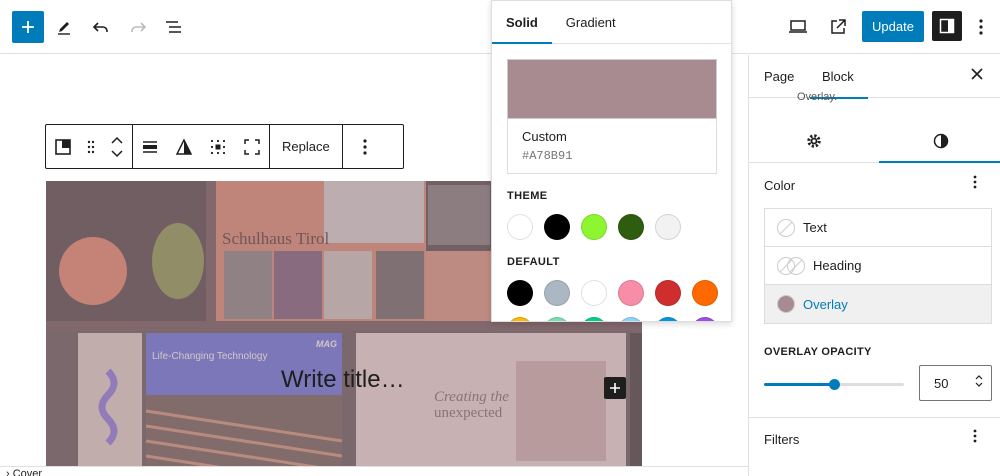 Image resolution: width=1000 pixels, height=476 pixels. I want to click on fullscreen-icon, so click(252, 146).